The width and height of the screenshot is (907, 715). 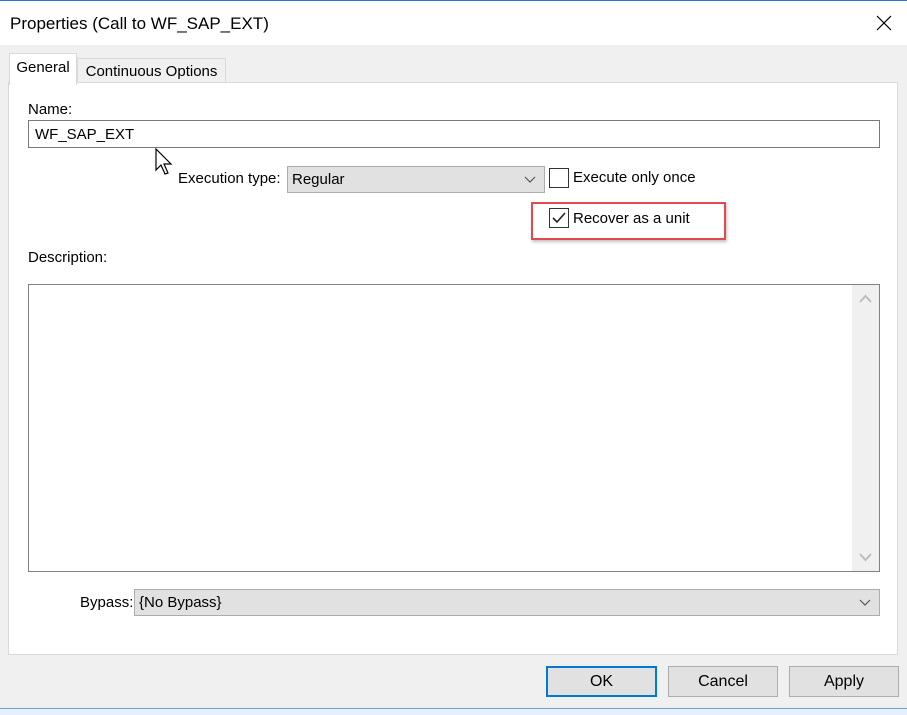 What do you see at coordinates (631, 218) in the screenshot?
I see `recover-as-unit-label: Recover as a unit` at bounding box center [631, 218].